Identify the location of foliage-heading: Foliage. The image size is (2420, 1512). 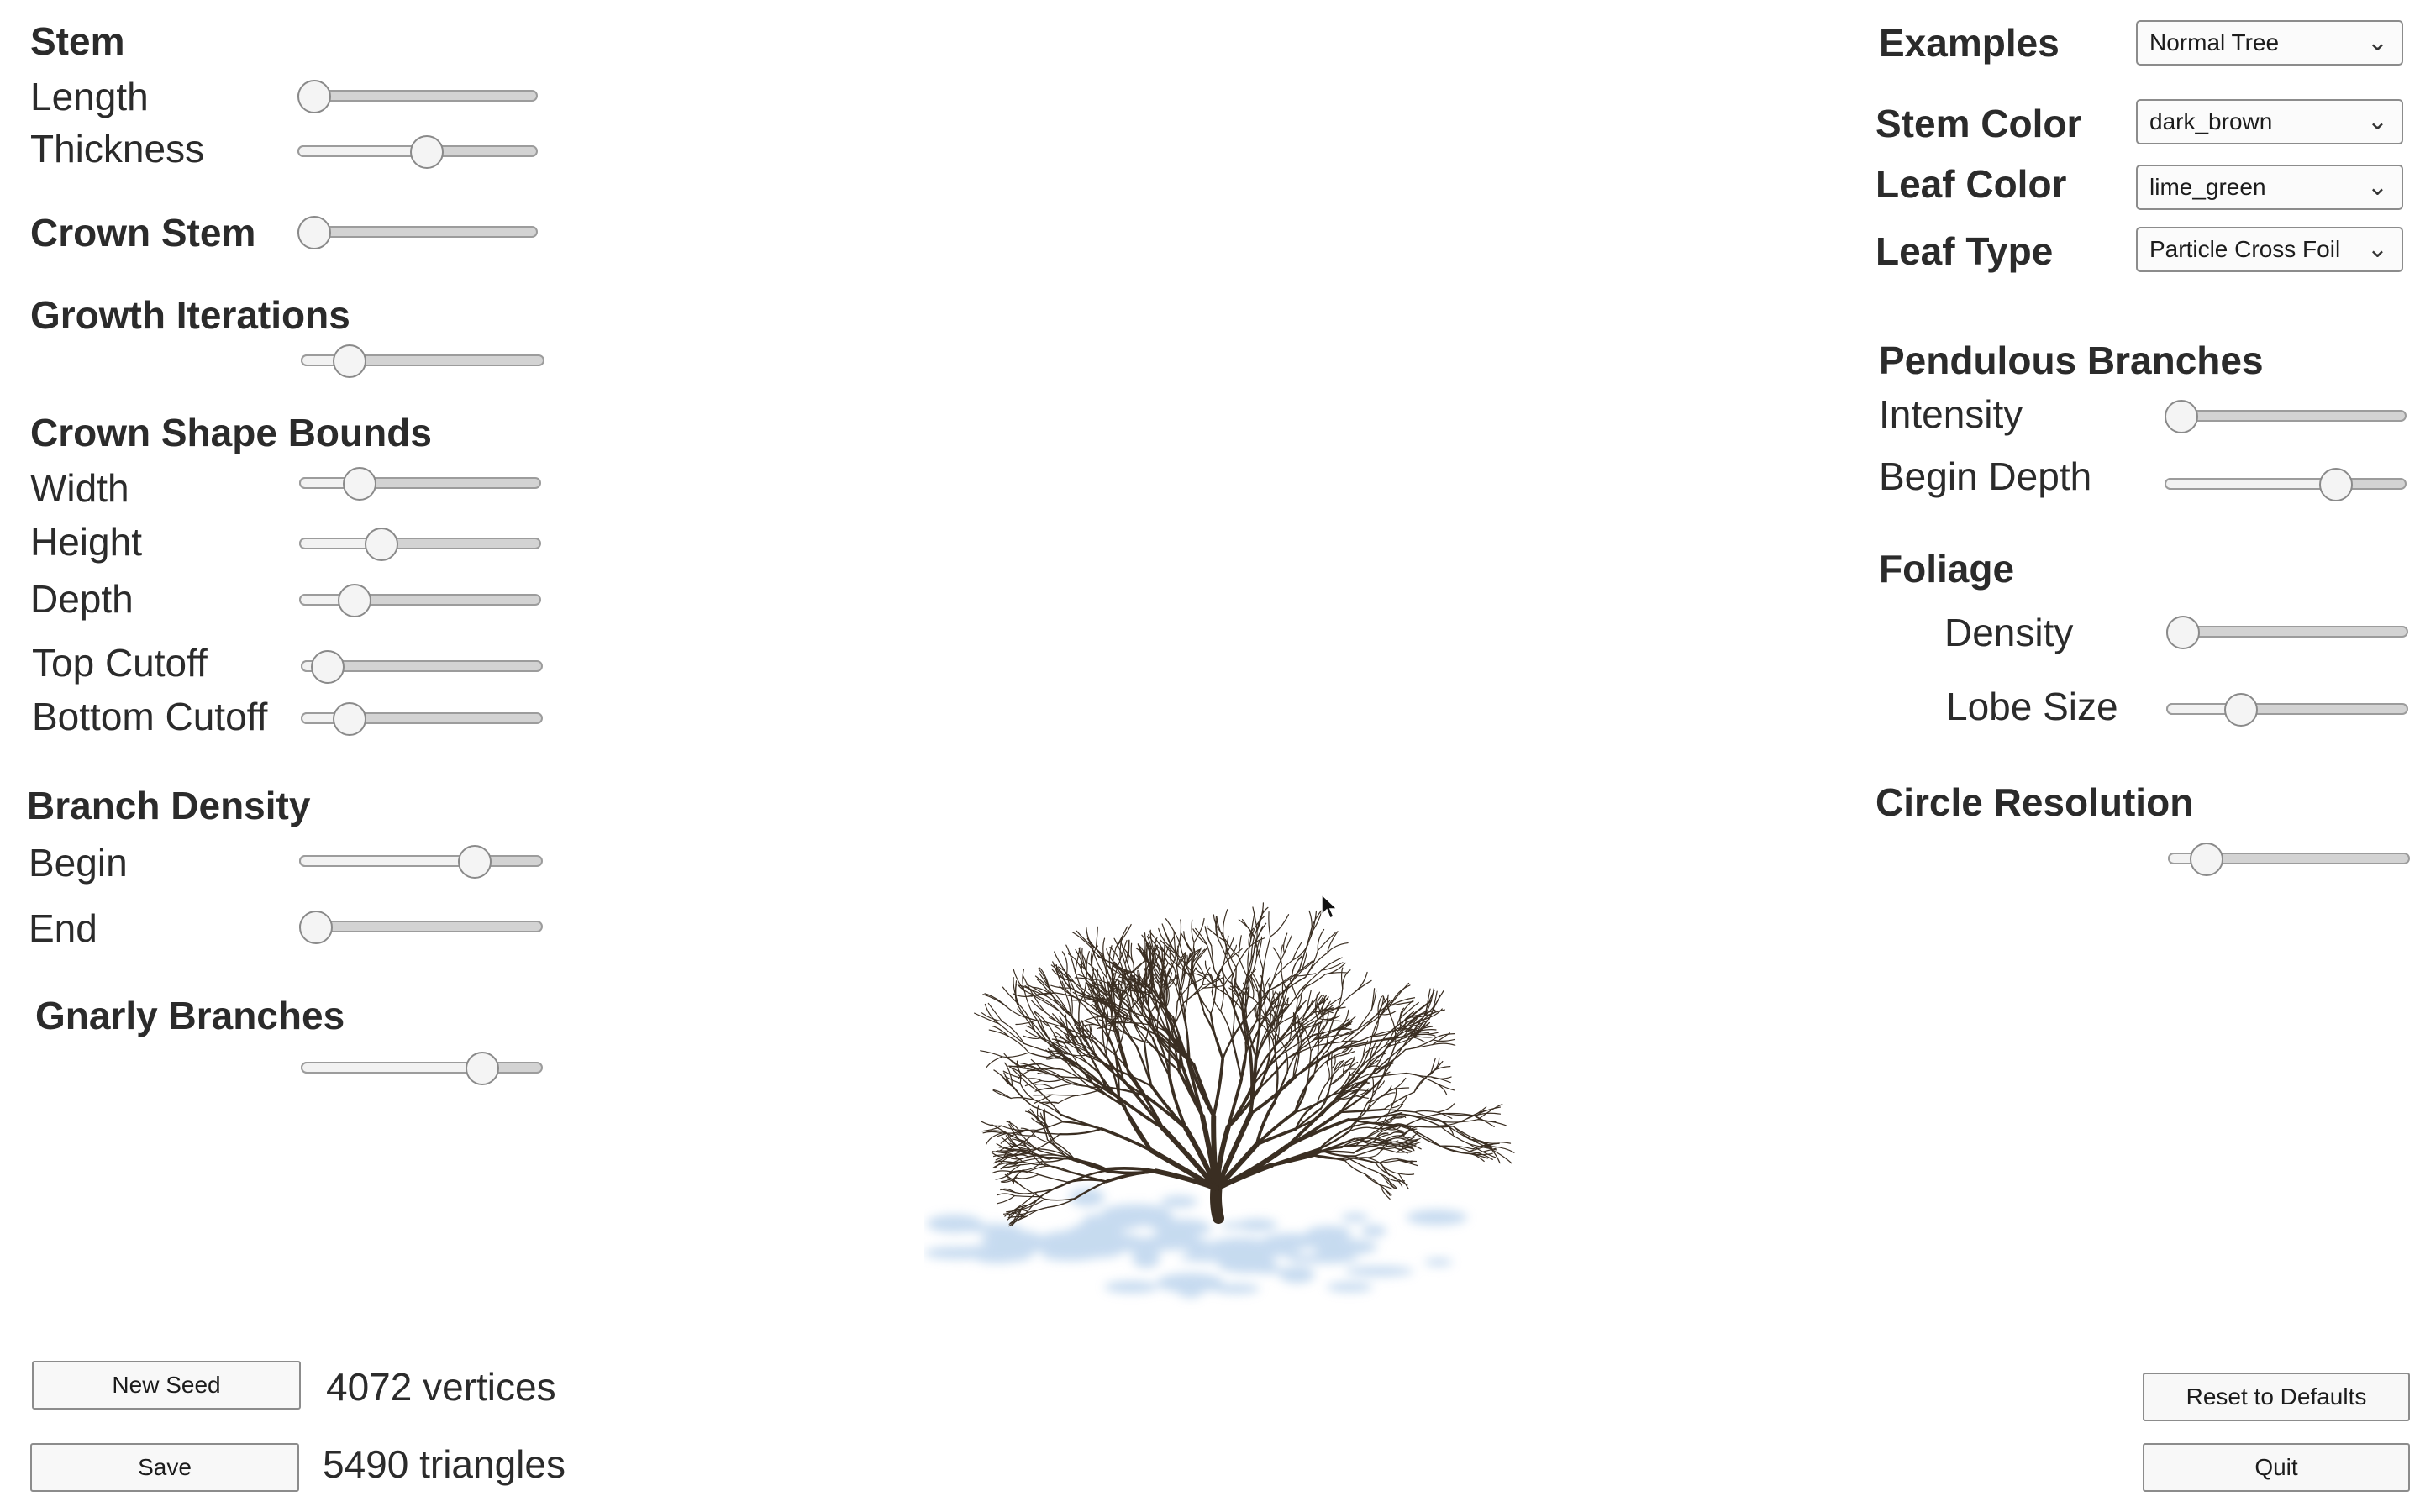
(1947, 569).